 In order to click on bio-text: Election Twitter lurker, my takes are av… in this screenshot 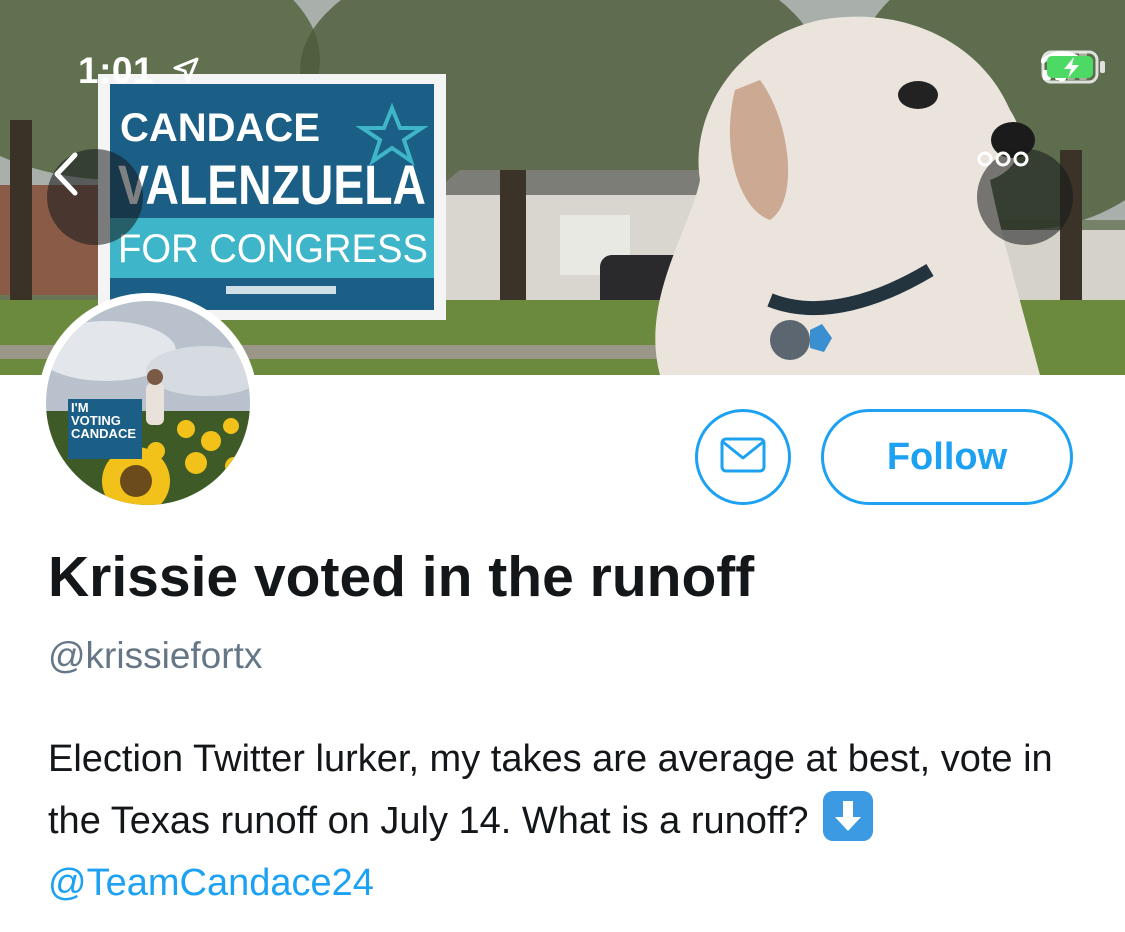, I will do `click(550, 790)`.